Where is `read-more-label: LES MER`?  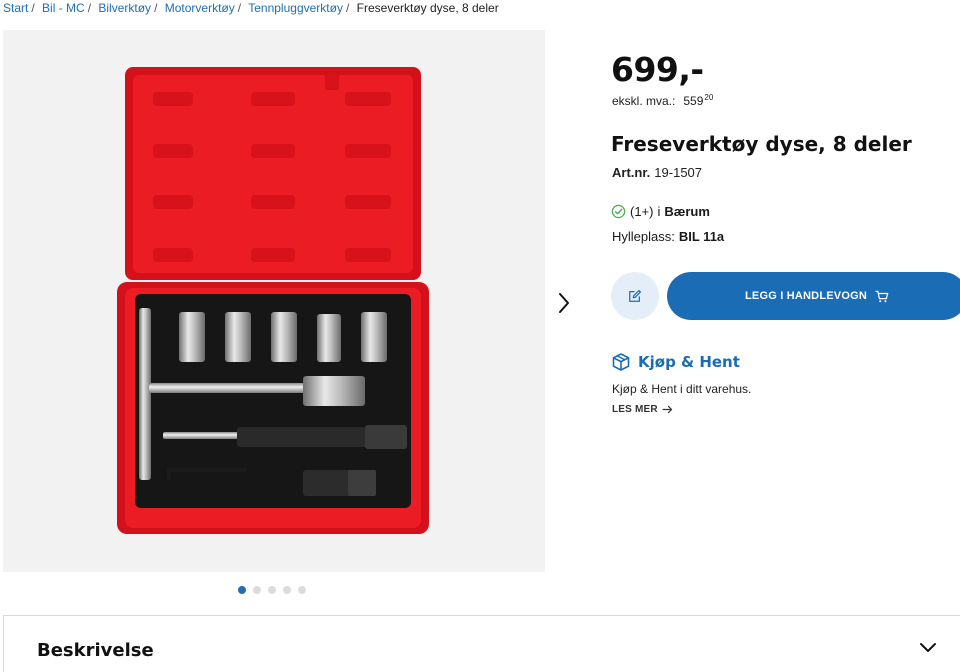
read-more-label: LES MER is located at coordinates (635, 409).